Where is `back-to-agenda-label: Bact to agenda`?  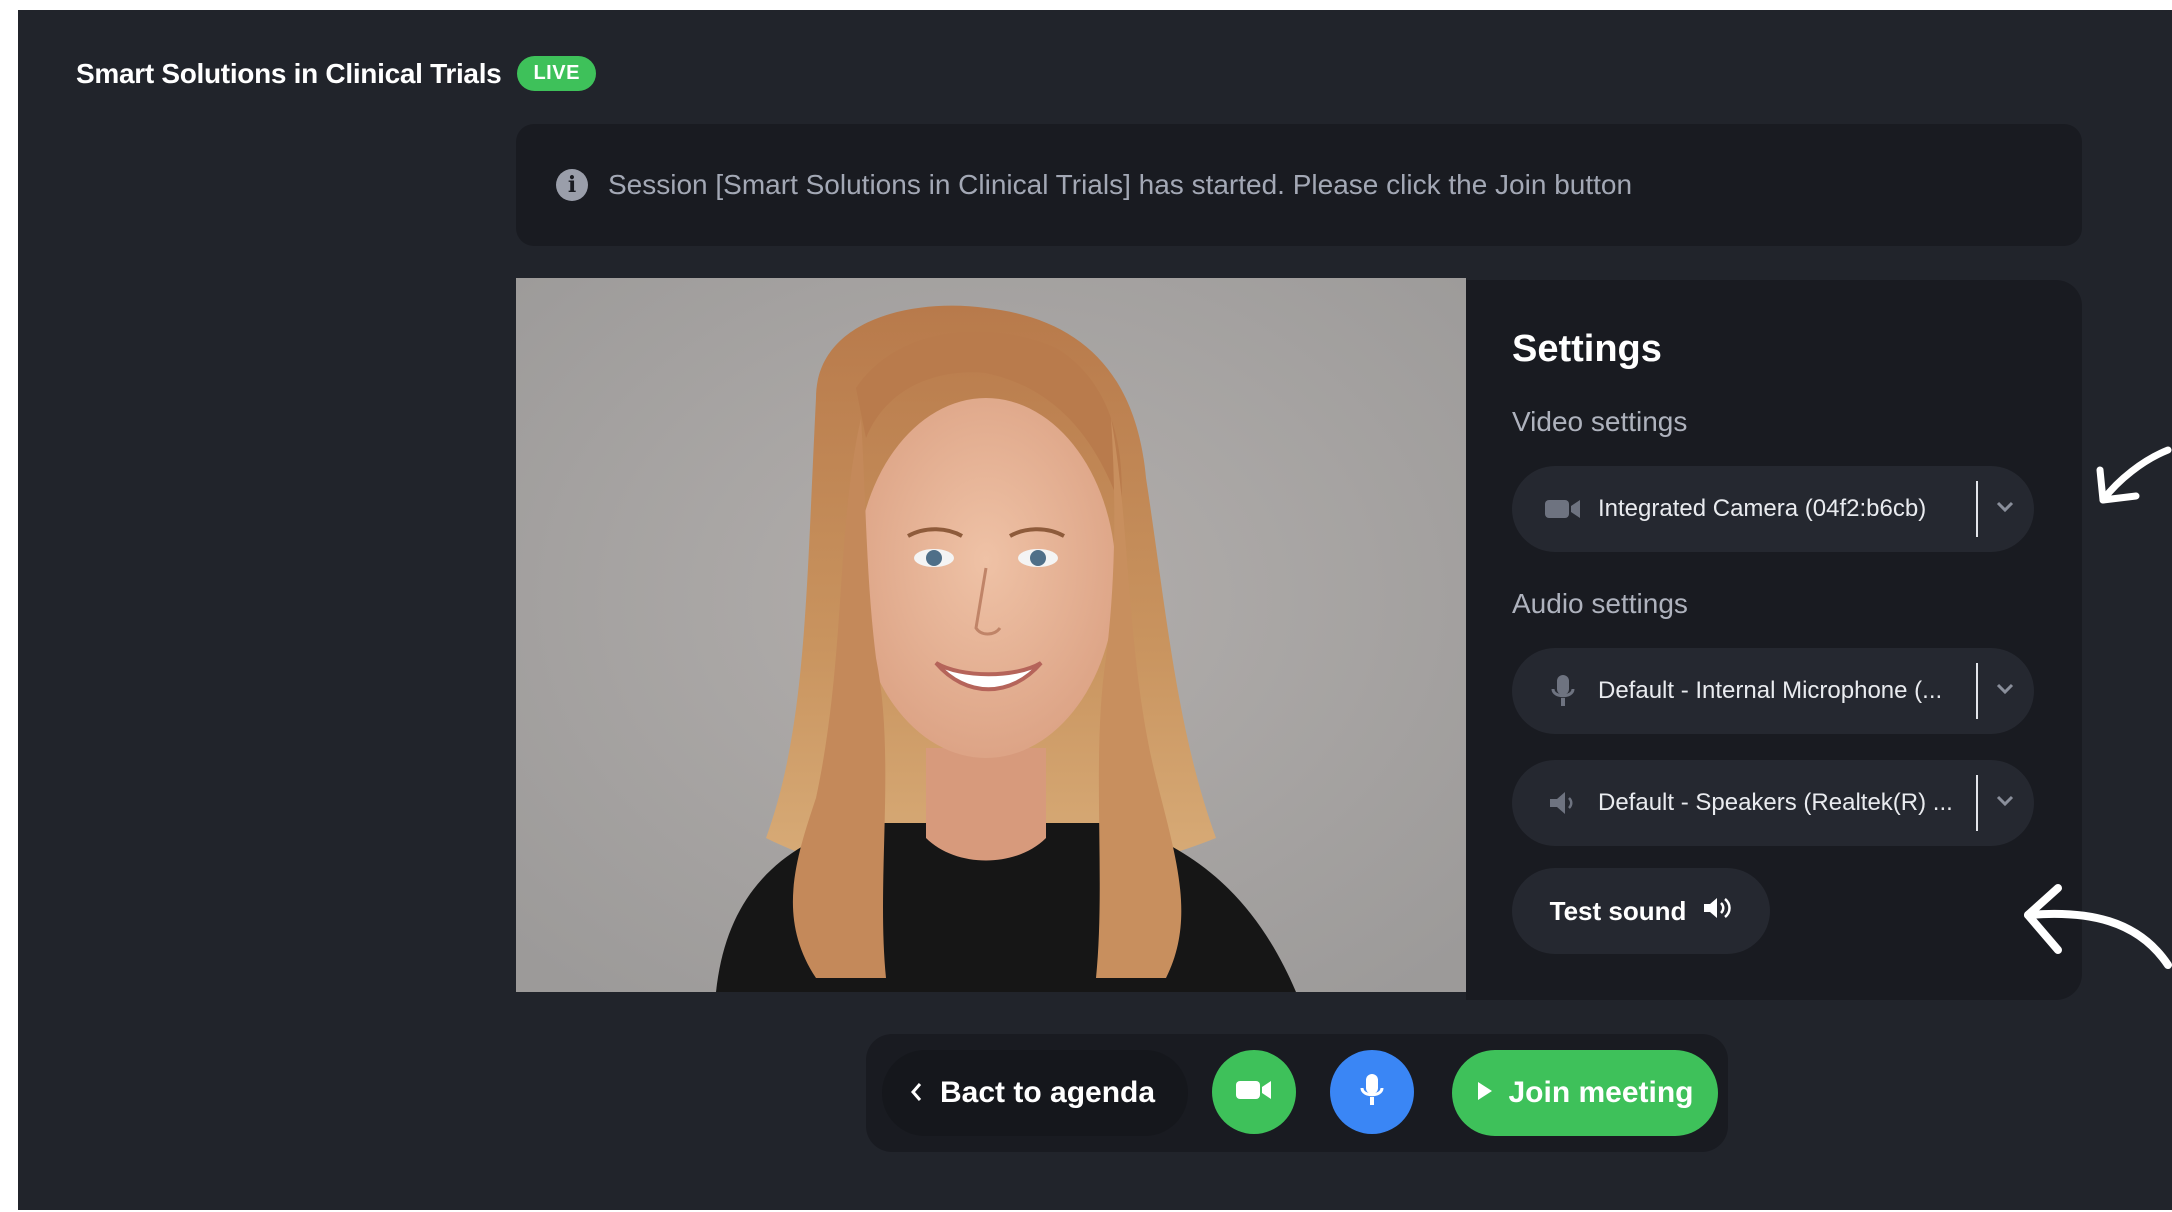
back-to-agenda-label: Bact to agenda is located at coordinates (1048, 1092).